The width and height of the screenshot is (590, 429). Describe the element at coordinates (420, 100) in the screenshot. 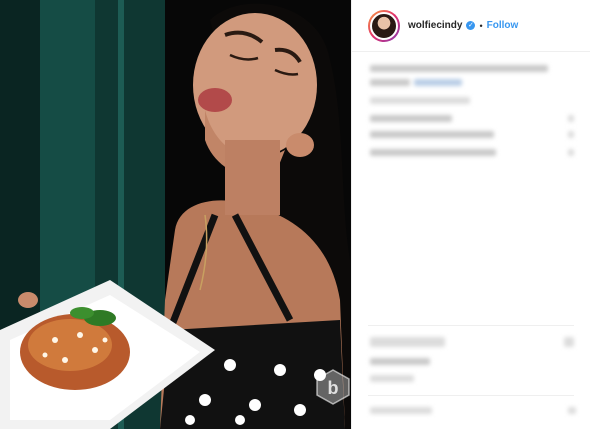

I see `caption-timestamp` at that location.